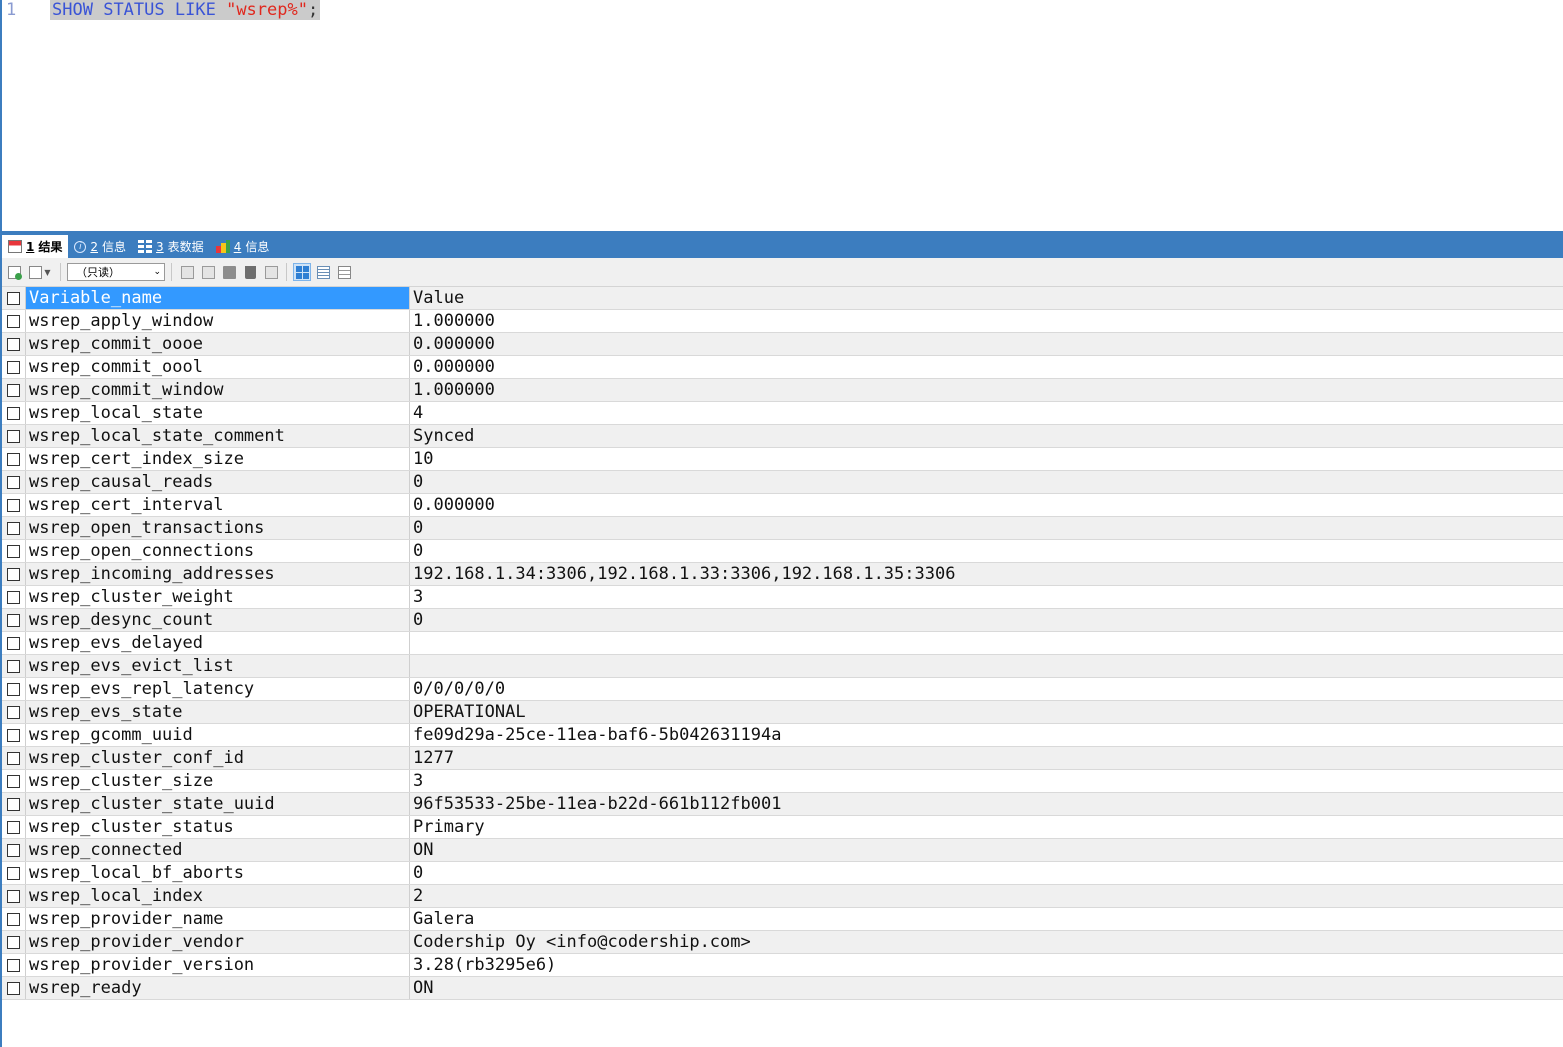 This screenshot has height=1047, width=1563. What do you see at coordinates (218, 367) in the screenshot?
I see `variable-name-cell: wsrep_commit_oool` at bounding box center [218, 367].